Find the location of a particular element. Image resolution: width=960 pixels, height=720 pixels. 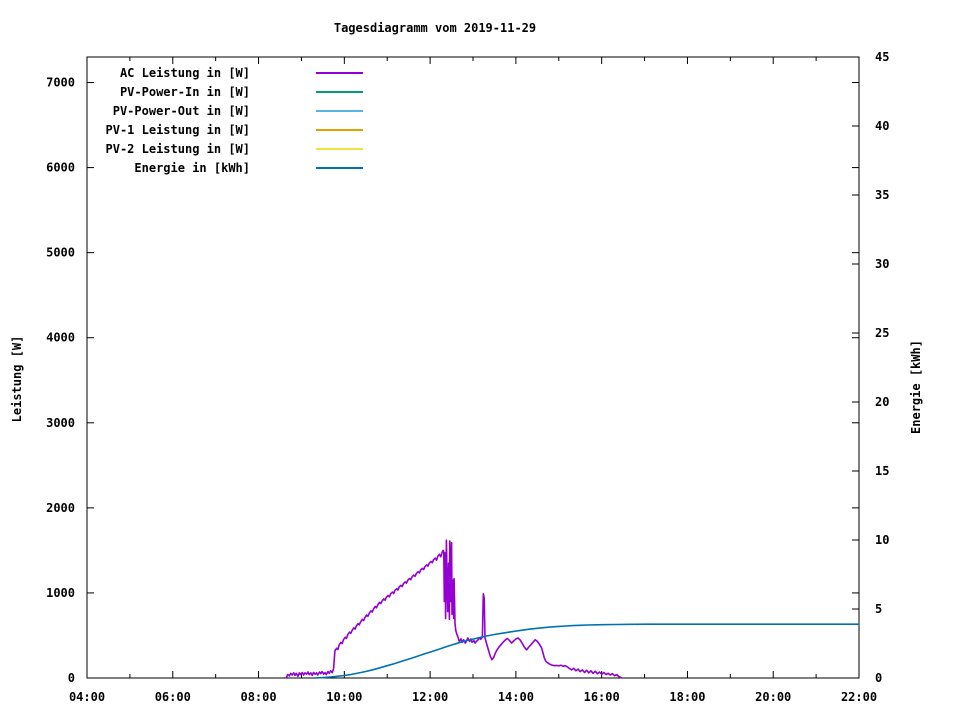

y2-tick-label: 20 is located at coordinates (882, 402).